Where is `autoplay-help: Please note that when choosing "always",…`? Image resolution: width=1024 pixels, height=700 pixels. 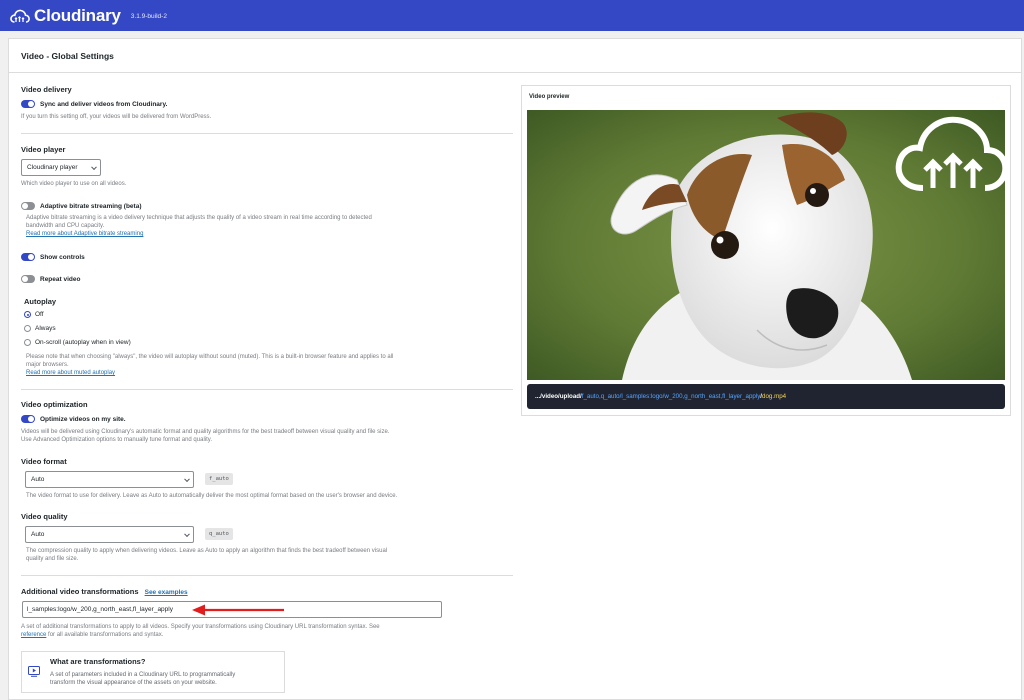
autoplay-help: Please note that when choosing "always",… is located at coordinates (261, 365).